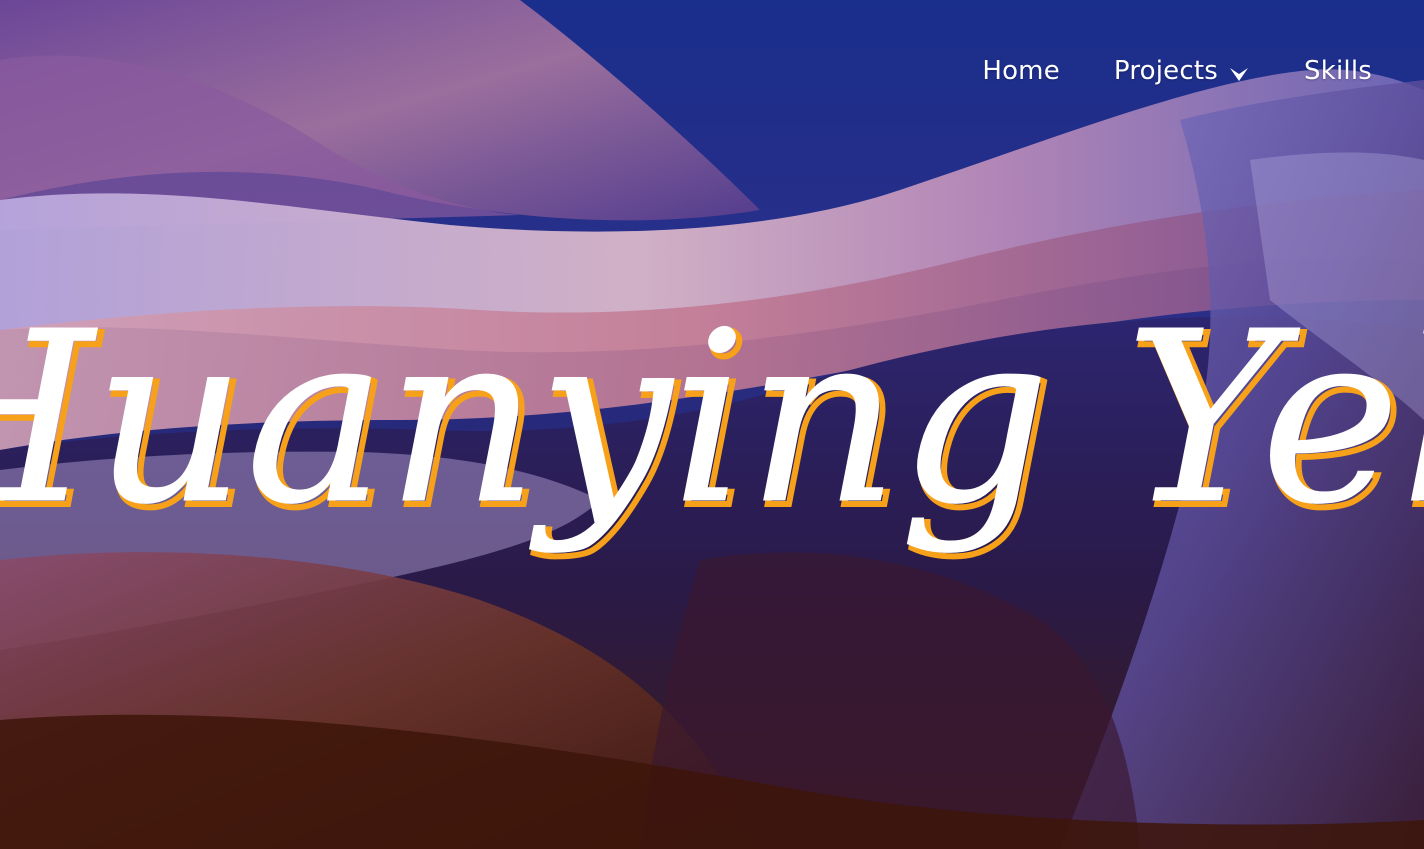  What do you see at coordinates (1239, 71) in the screenshot?
I see `chevron-down-icon` at bounding box center [1239, 71].